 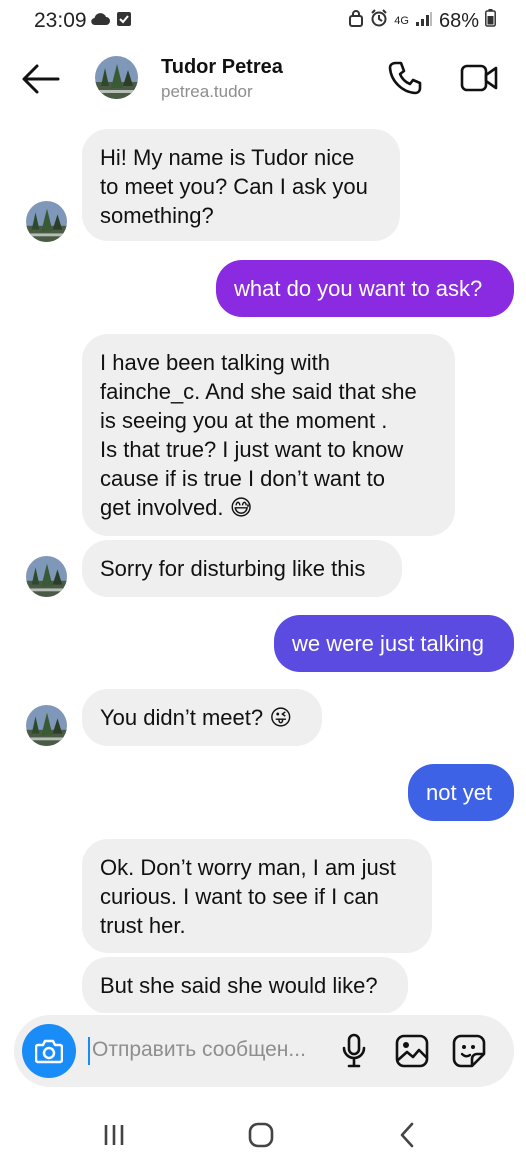 What do you see at coordinates (242, 568) in the screenshot?
I see `message-bubble-incoming: Sorry for disturbing like this` at bounding box center [242, 568].